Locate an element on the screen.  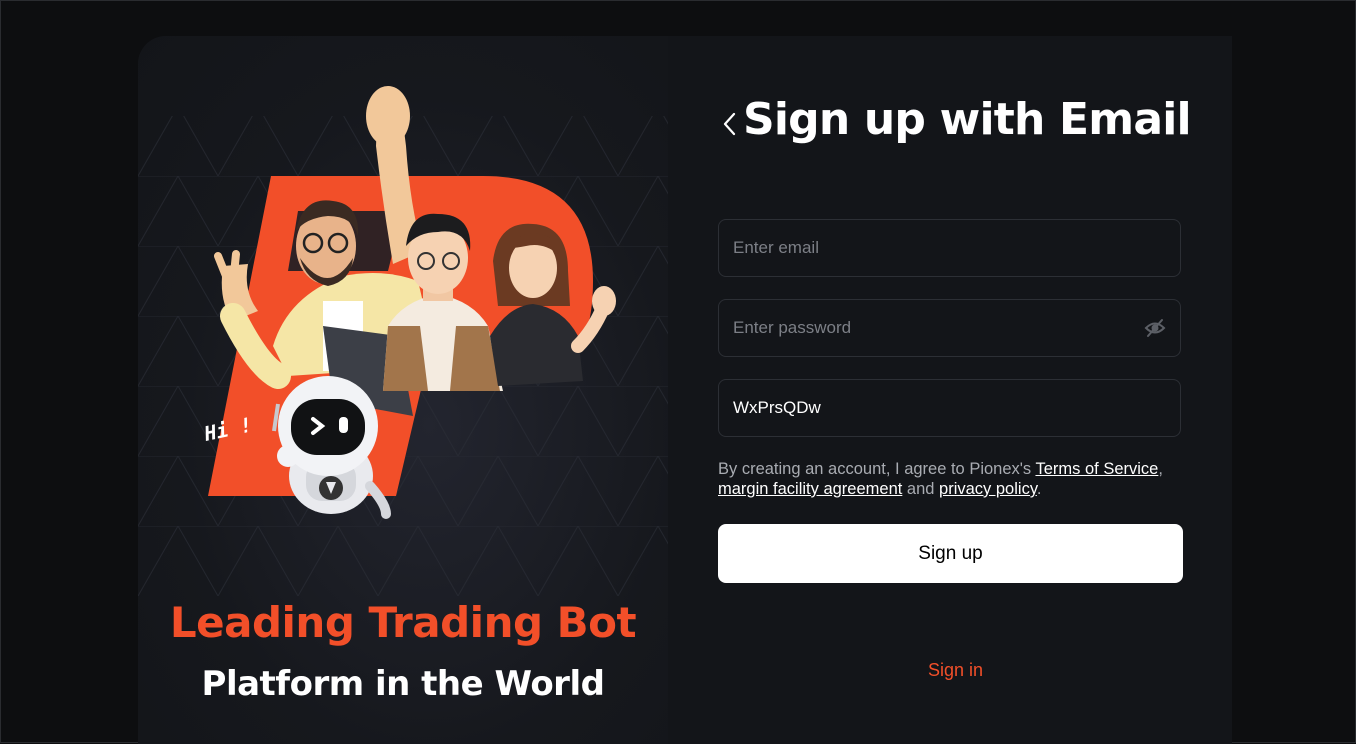
password-input is located at coordinates (933, 328).